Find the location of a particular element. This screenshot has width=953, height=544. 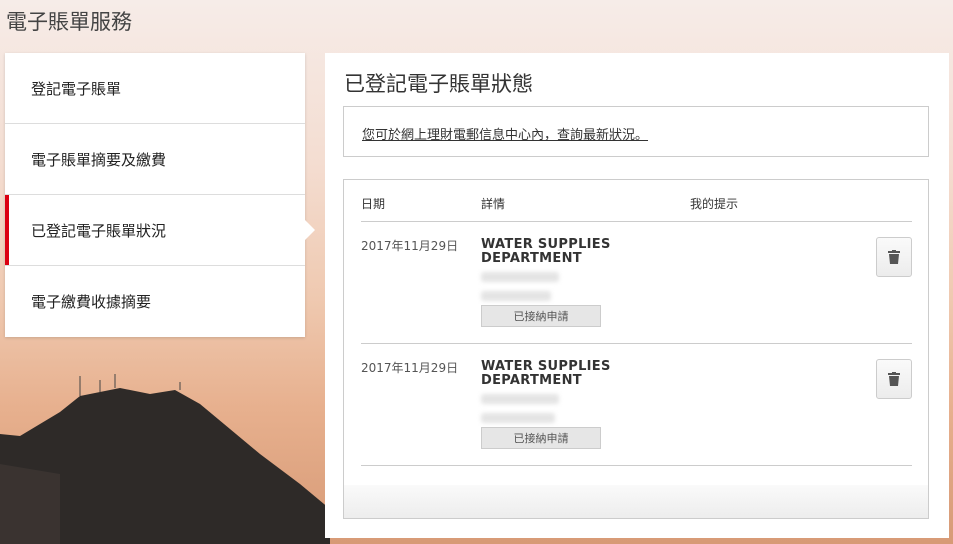

header-details: 詳情 is located at coordinates (493, 204).